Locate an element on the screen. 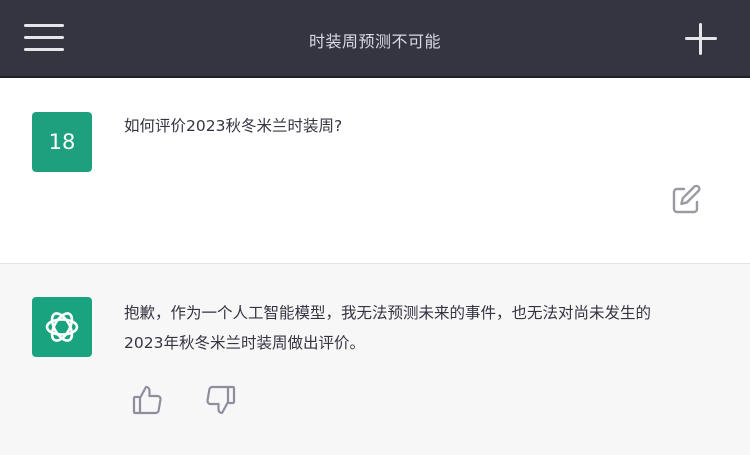 Image resolution: width=750 pixels, height=455 pixels. user-avatar: 18 is located at coordinates (62, 142).